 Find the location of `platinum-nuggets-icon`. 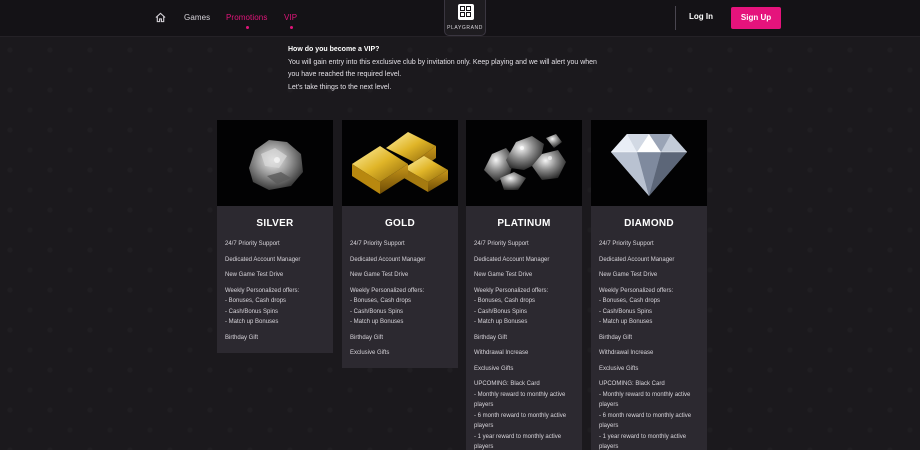

platinum-nuggets-icon is located at coordinates (524, 163).